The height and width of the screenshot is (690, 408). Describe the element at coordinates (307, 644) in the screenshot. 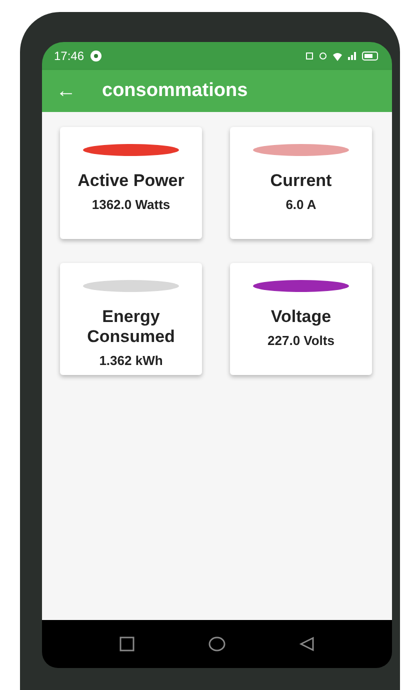

I see `back-icon` at that location.